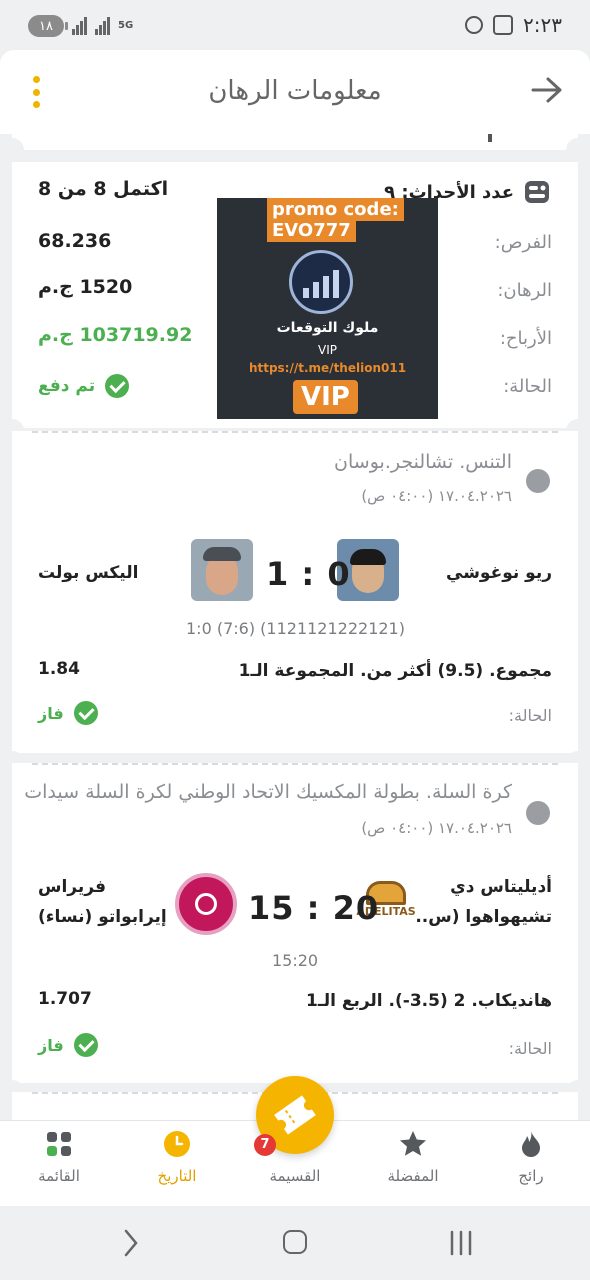 Image resolution: width=590 pixels, height=1280 pixels. I want to click on event-title: التنس. تشالنجر.بوسان, so click(423, 462).